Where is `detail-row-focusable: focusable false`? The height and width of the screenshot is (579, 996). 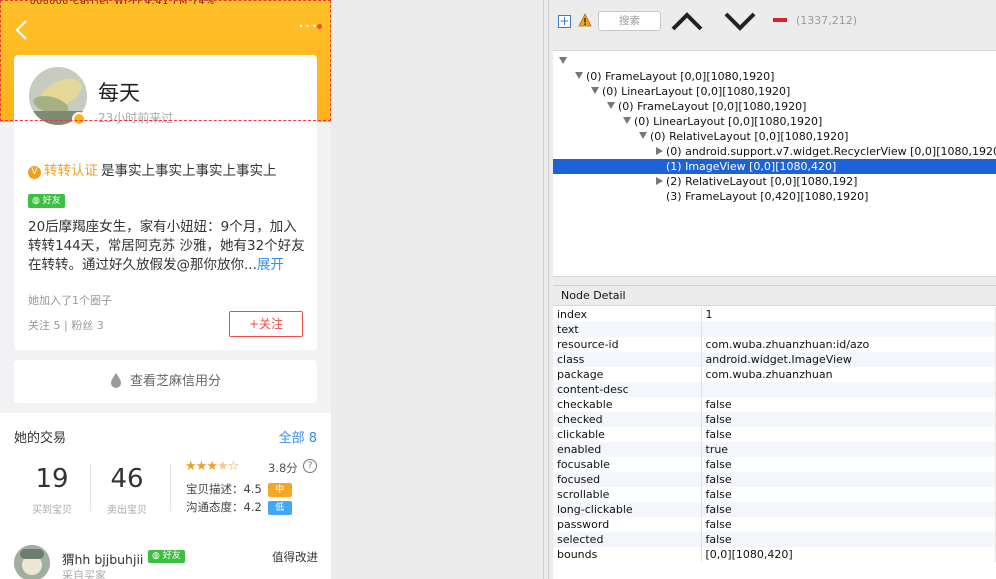
detail-row-focusable: focusable false is located at coordinates (774, 464).